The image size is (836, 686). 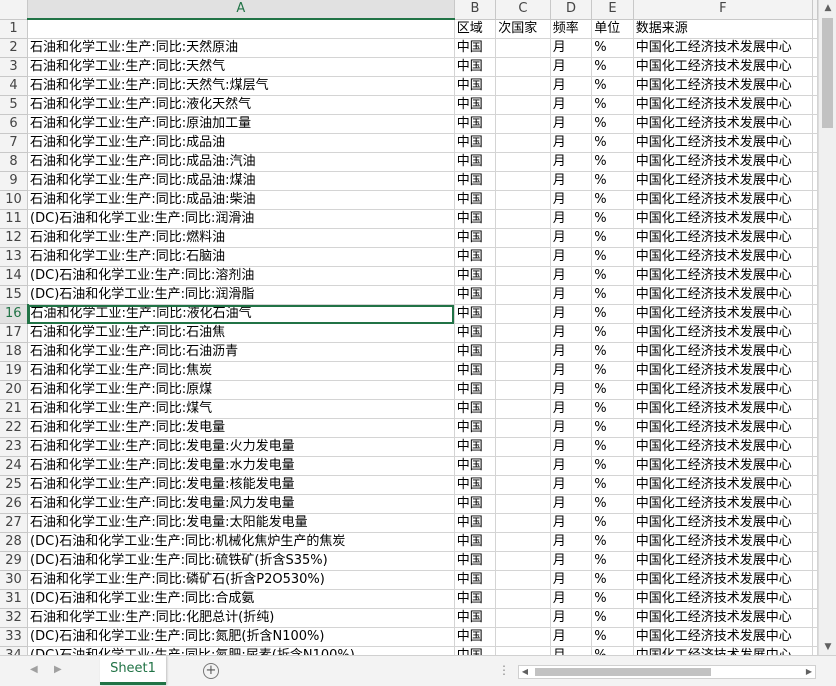 I want to click on cell-f33: 中国化工经济技术发展中心, so click(x=723, y=637).